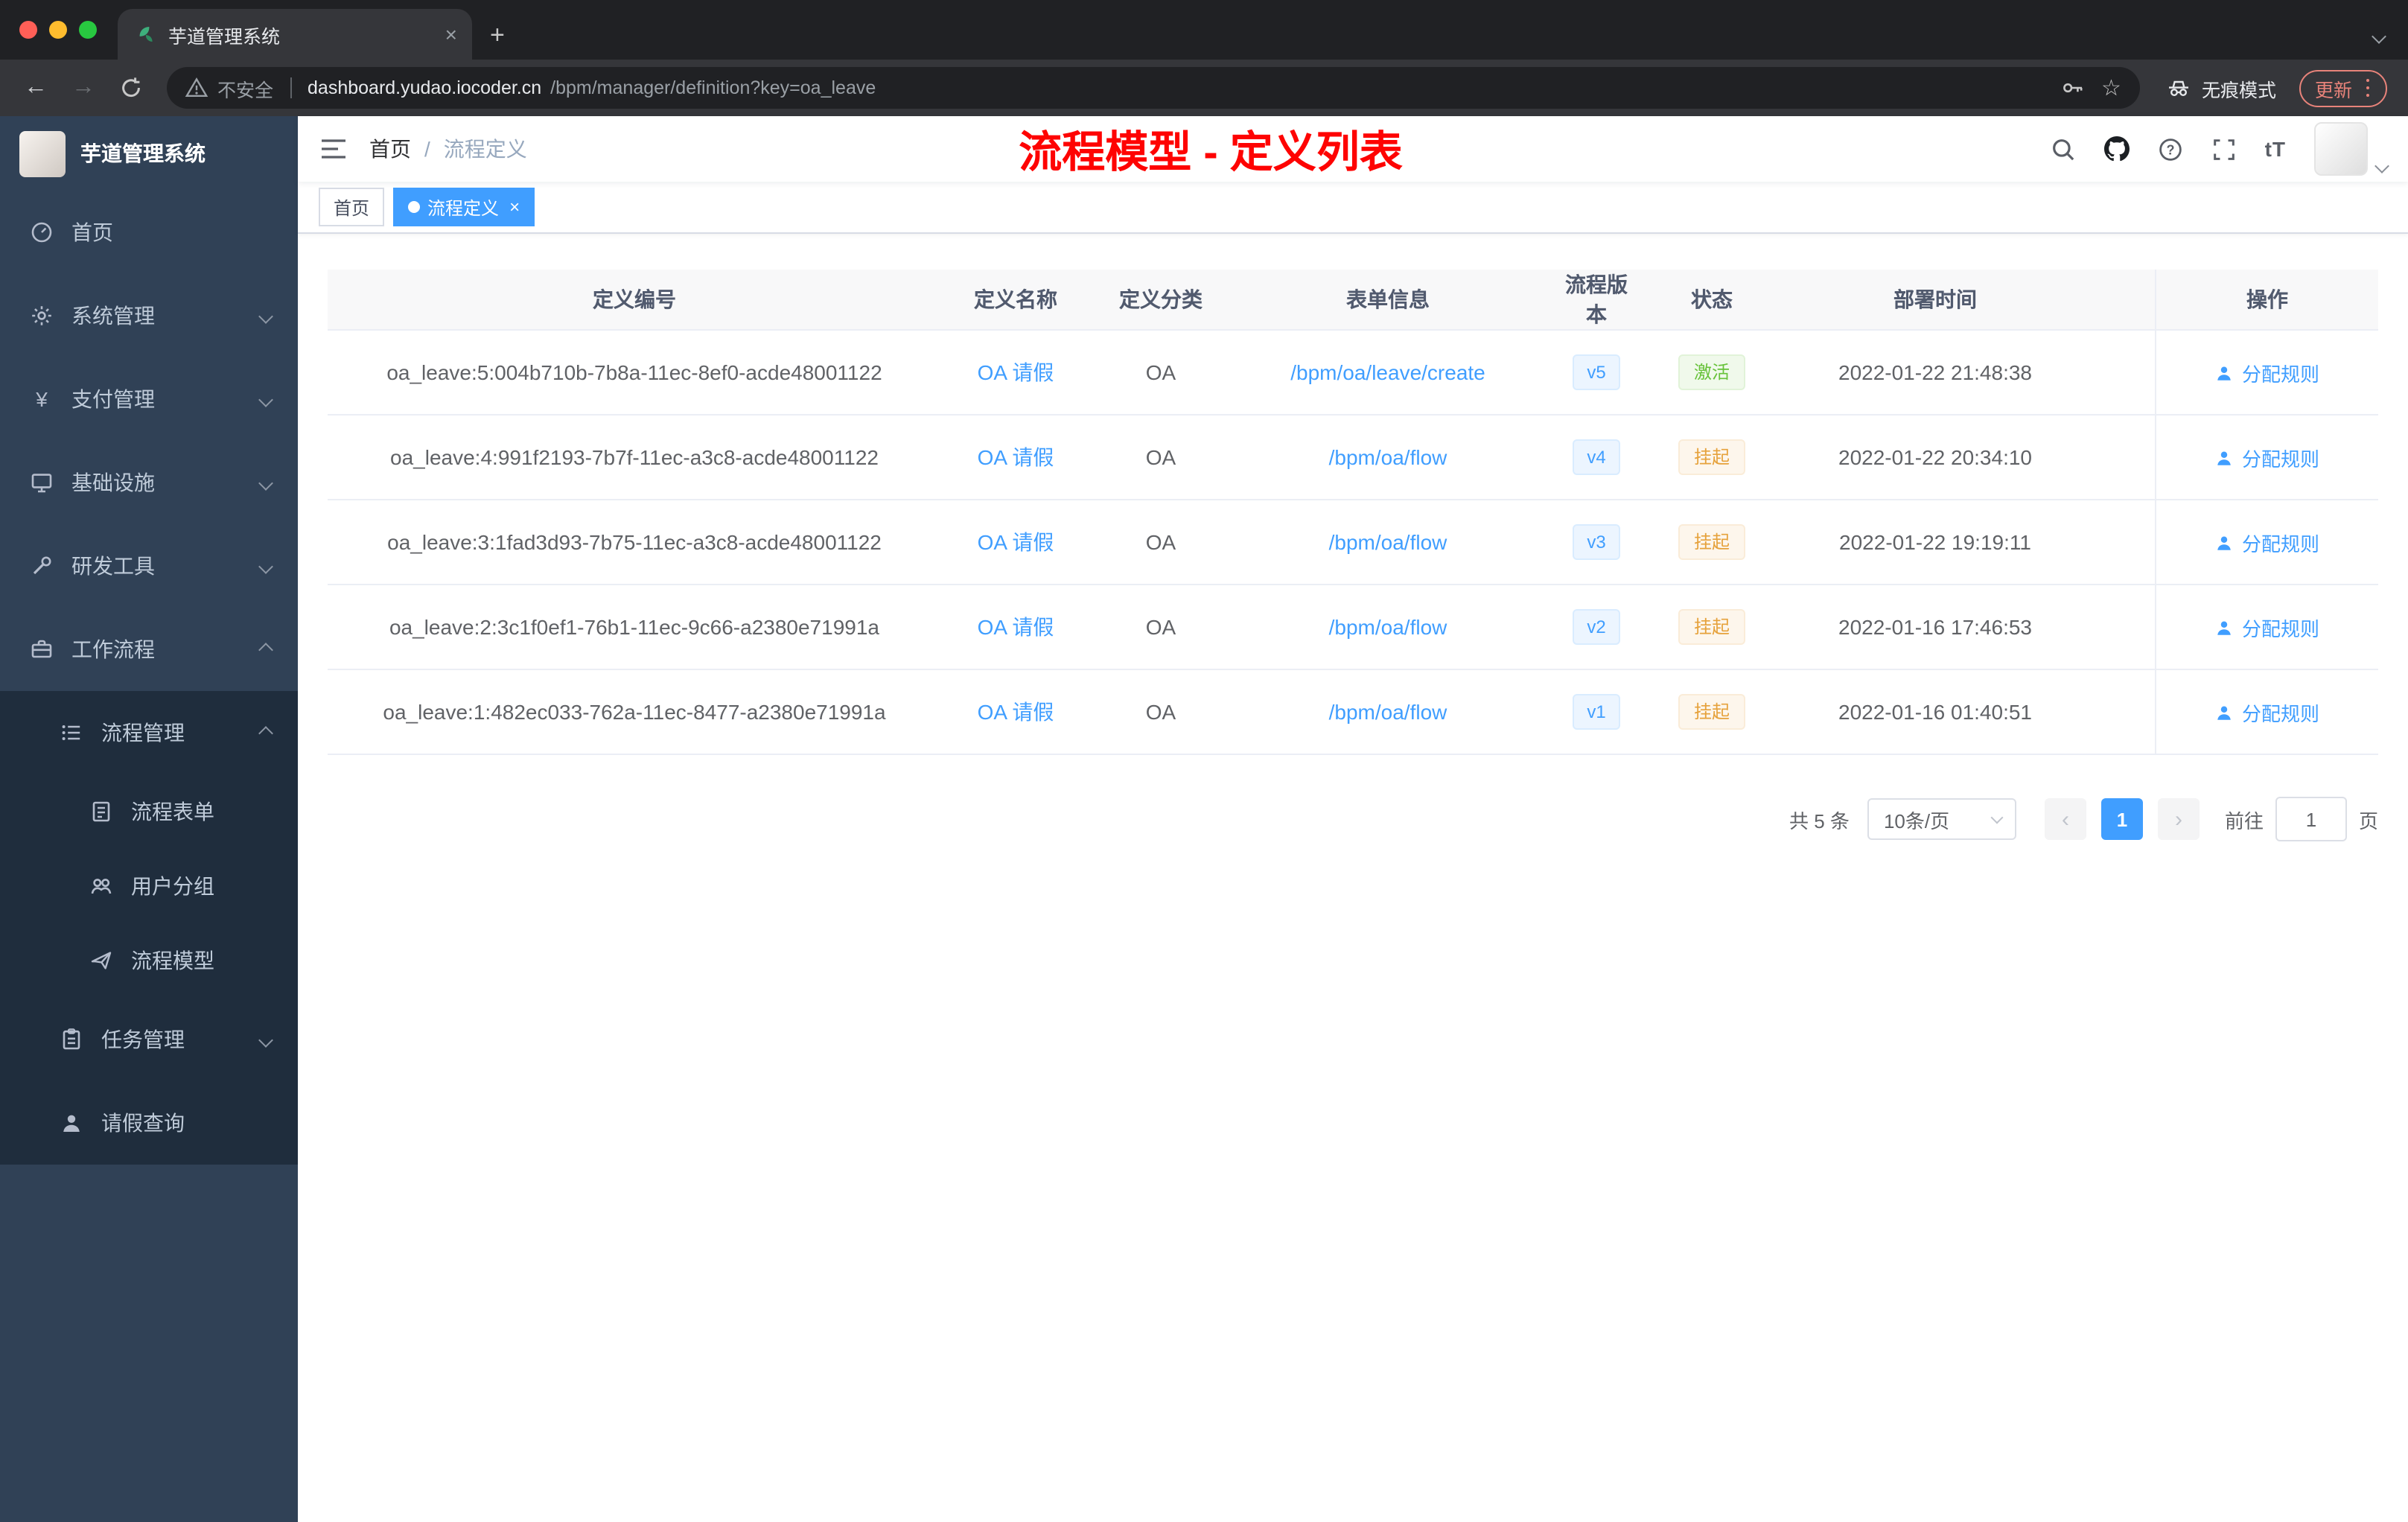 The image size is (2408, 1522). I want to click on column-header: 定义编号, so click(634, 299).